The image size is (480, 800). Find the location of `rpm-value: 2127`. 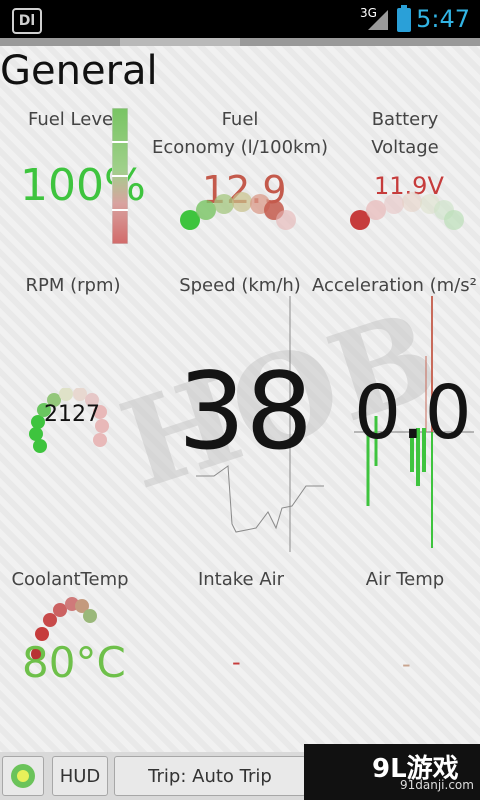

rpm-value: 2127 is located at coordinates (72, 414).